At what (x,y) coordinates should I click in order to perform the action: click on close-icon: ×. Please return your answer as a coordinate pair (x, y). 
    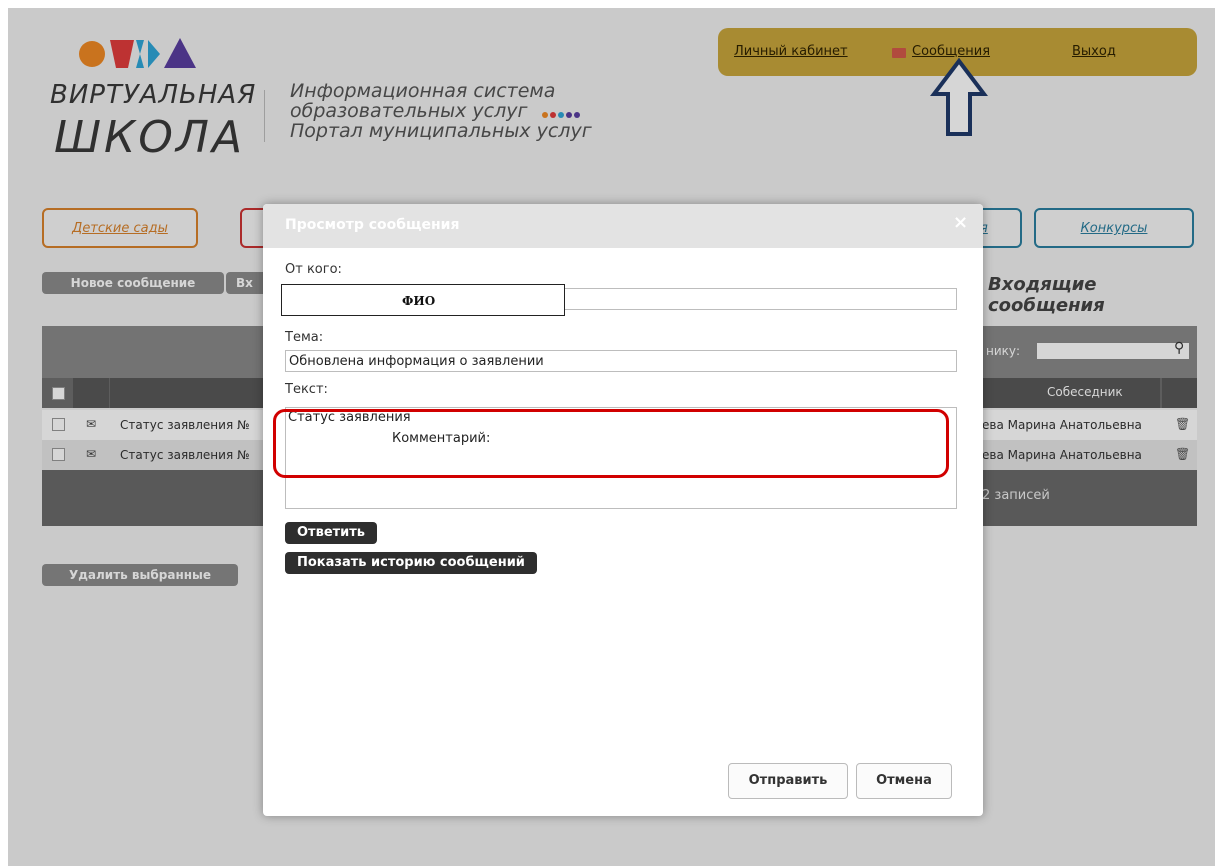
    Looking at the image, I should click on (960, 222).